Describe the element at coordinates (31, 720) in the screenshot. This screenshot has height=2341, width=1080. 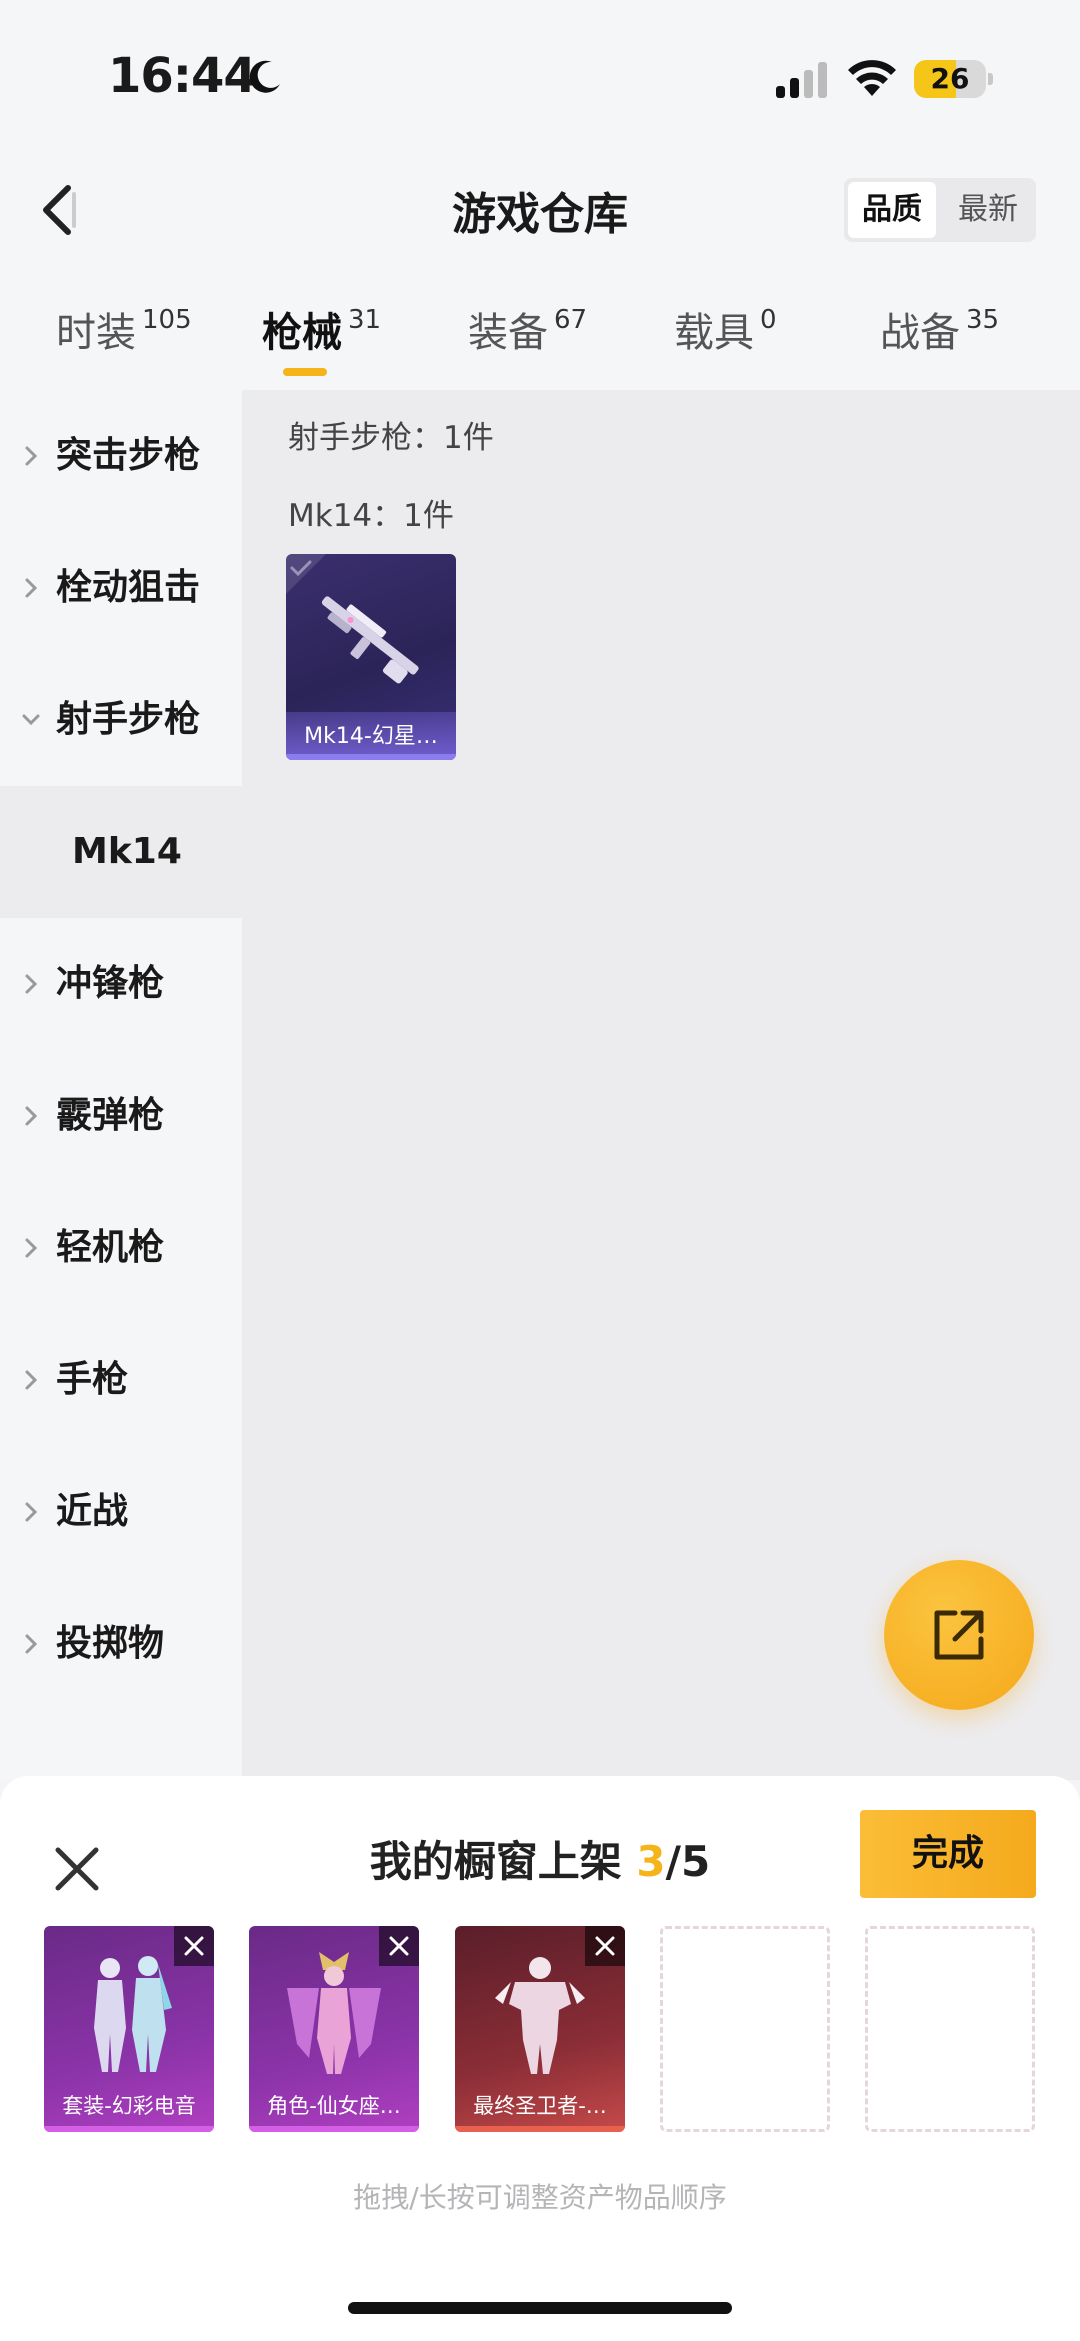
I see `chevron-down-icon` at that location.